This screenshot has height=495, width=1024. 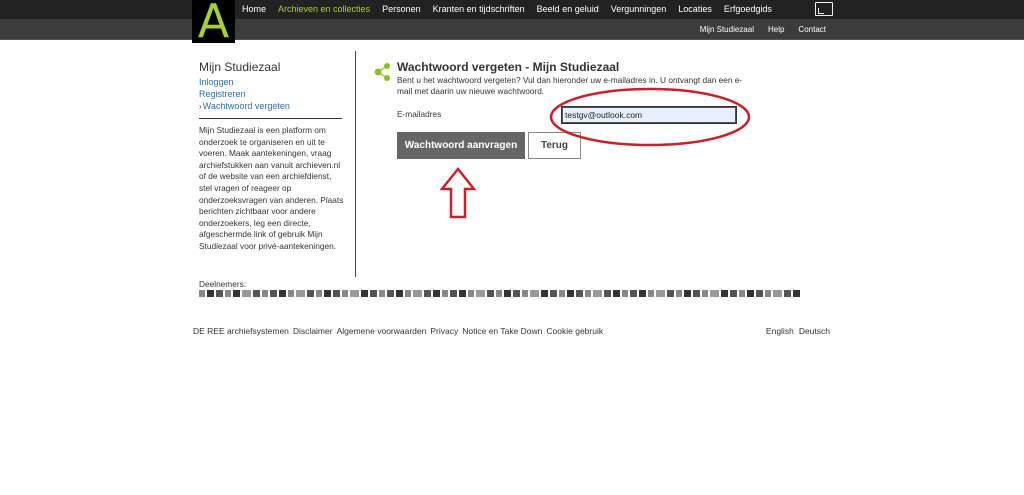 What do you see at coordinates (824, 9) in the screenshot?
I see `screen-icon` at bounding box center [824, 9].